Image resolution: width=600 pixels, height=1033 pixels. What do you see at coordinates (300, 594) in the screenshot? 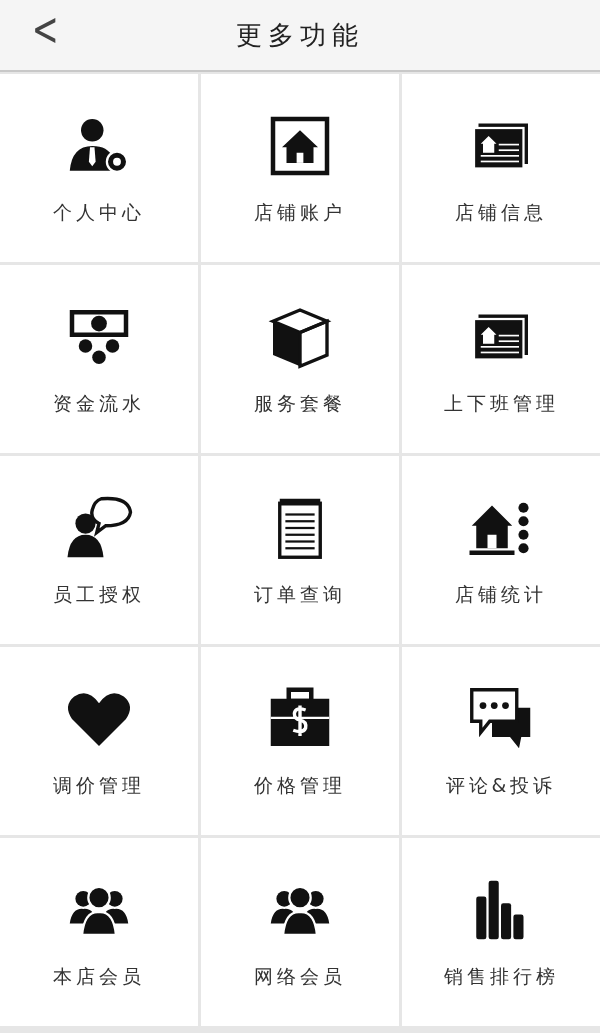
I see `tile-label: 订单查询` at bounding box center [300, 594].